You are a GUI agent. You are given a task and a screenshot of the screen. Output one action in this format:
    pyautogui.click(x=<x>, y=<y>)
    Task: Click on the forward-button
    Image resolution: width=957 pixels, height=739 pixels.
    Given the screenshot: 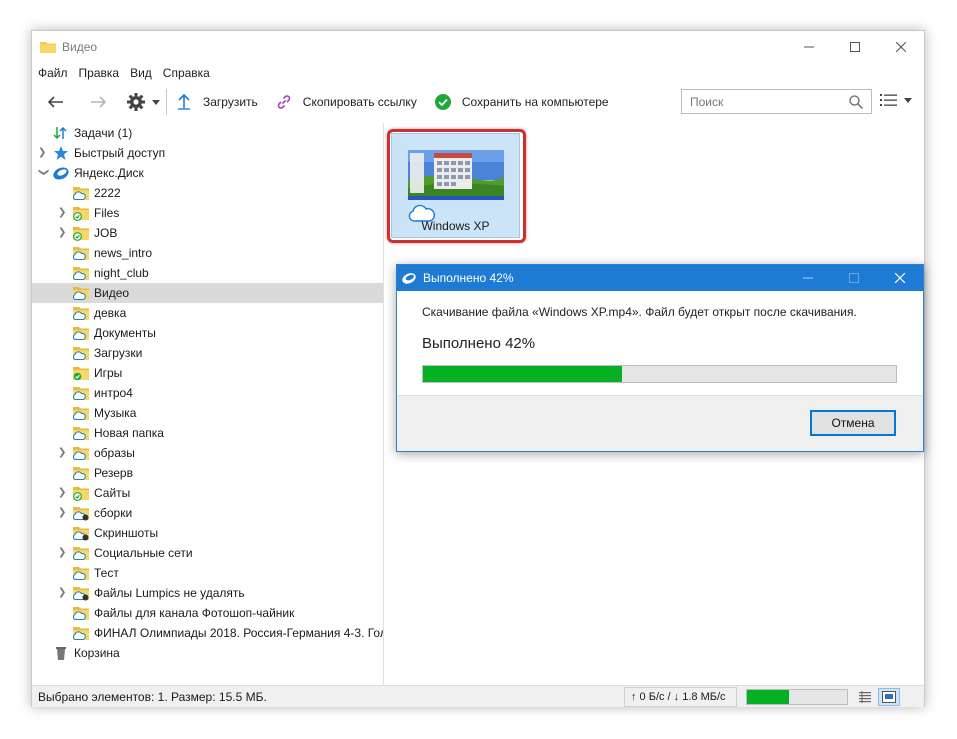 What is the action you would take?
    pyautogui.click(x=99, y=102)
    